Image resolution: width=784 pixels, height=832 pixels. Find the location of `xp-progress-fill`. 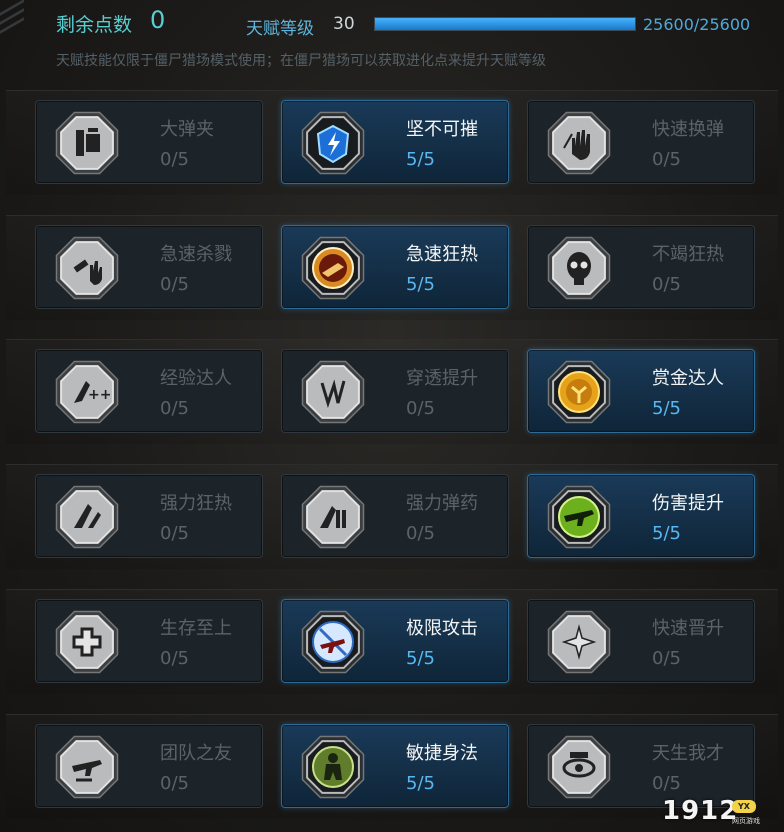

xp-progress-fill is located at coordinates (505, 24).